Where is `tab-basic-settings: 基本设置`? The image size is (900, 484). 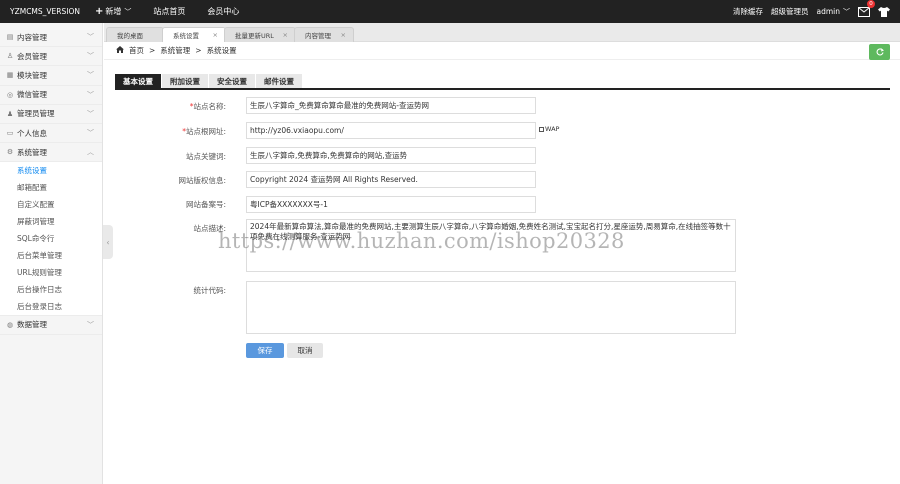 tab-basic-settings: 基本设置 is located at coordinates (138, 81).